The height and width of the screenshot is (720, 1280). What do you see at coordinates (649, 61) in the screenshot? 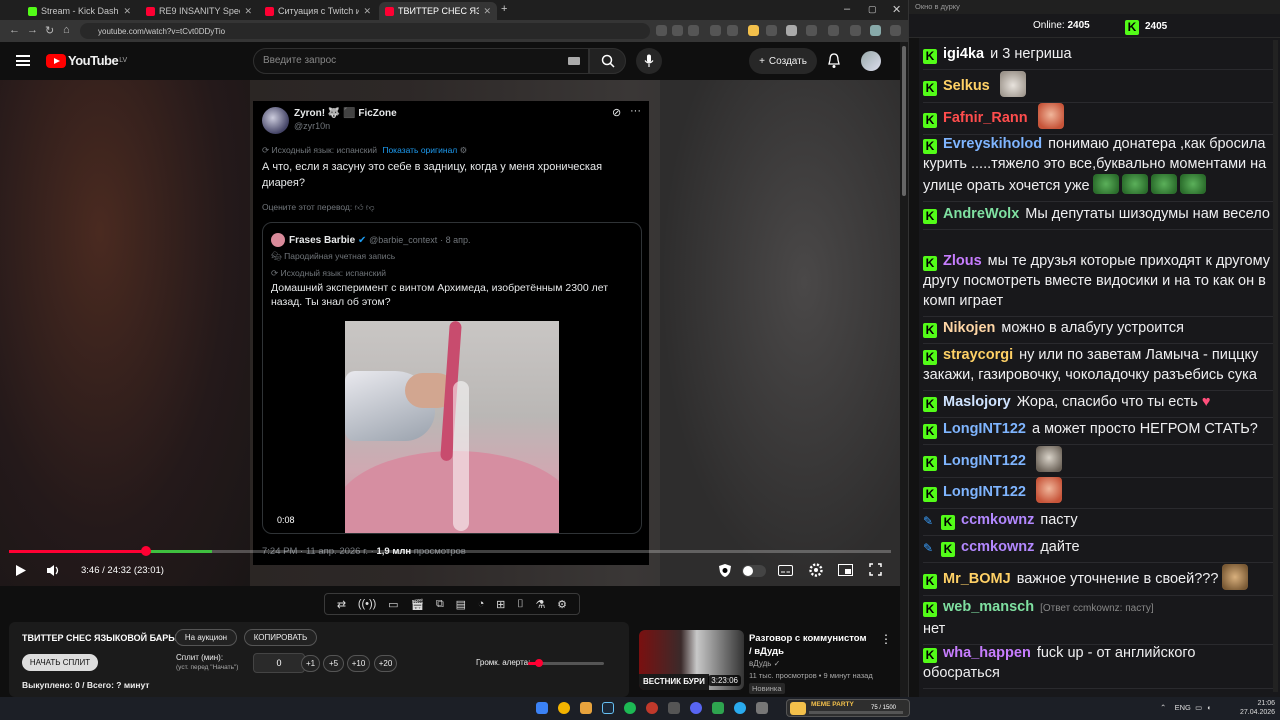
I see `voice-search-button` at bounding box center [649, 61].